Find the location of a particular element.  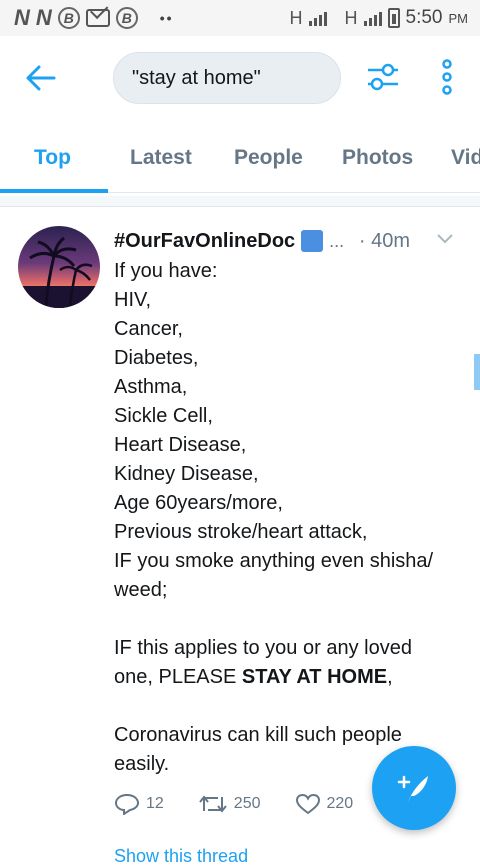

tweet-line: Heart Disease, is located at coordinates (180, 445).